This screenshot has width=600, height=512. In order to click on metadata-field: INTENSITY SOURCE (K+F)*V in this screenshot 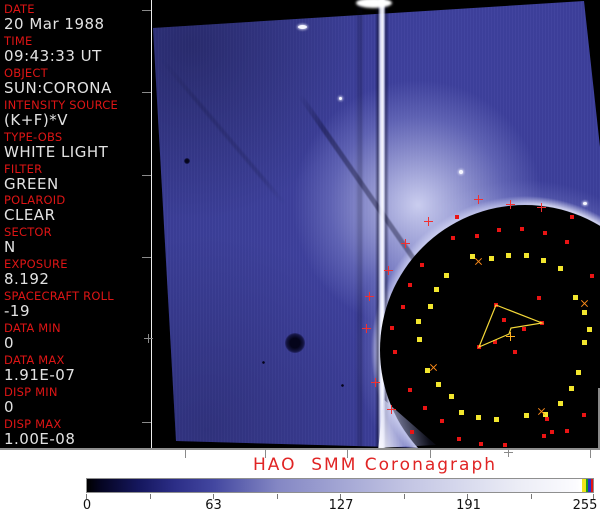, I will do `click(77, 113)`.